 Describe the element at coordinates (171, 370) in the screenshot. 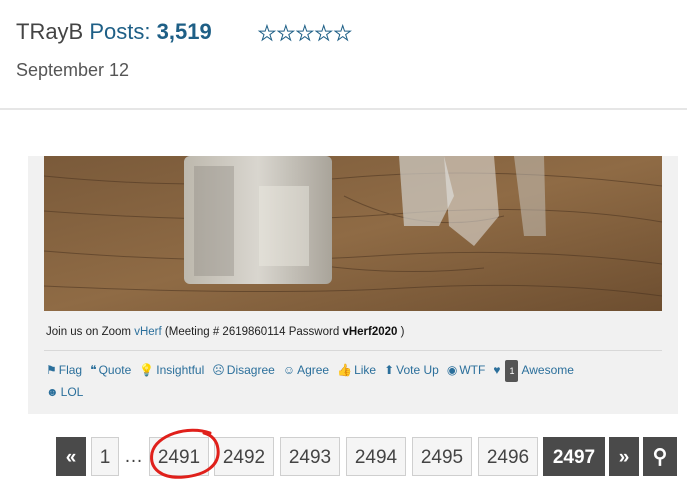

I see `reaction-insightful: 💡 Insightful` at that location.